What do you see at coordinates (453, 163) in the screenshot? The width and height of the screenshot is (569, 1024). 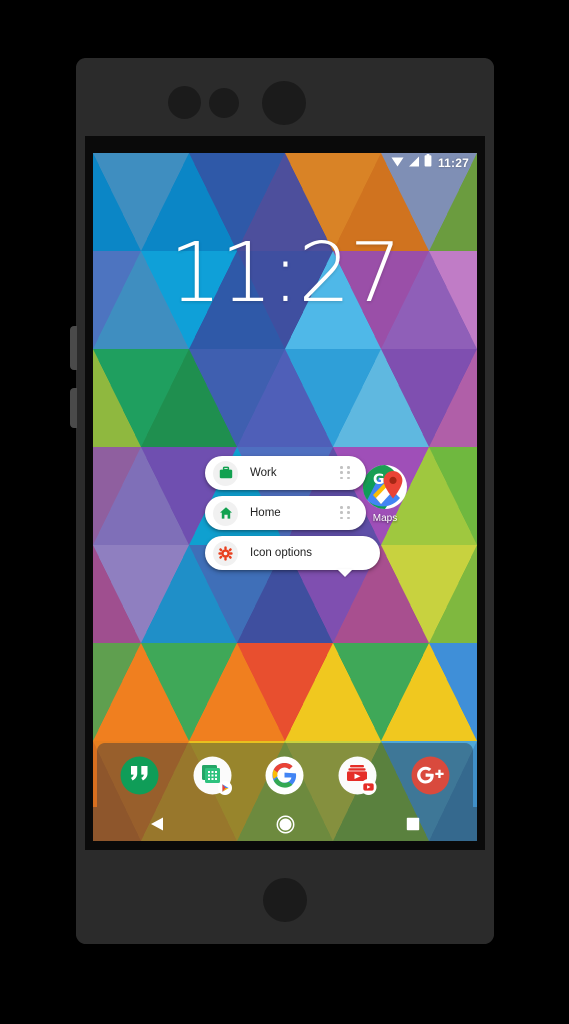 I see `status-bar-time: 11:27` at bounding box center [453, 163].